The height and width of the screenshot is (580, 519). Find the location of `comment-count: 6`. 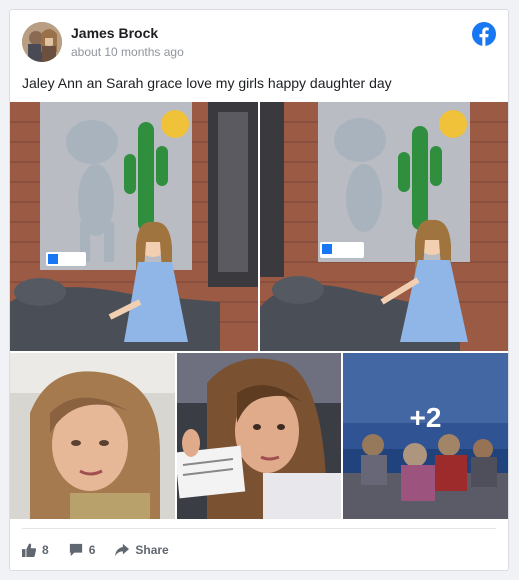

comment-count: 6 is located at coordinates (92, 550).